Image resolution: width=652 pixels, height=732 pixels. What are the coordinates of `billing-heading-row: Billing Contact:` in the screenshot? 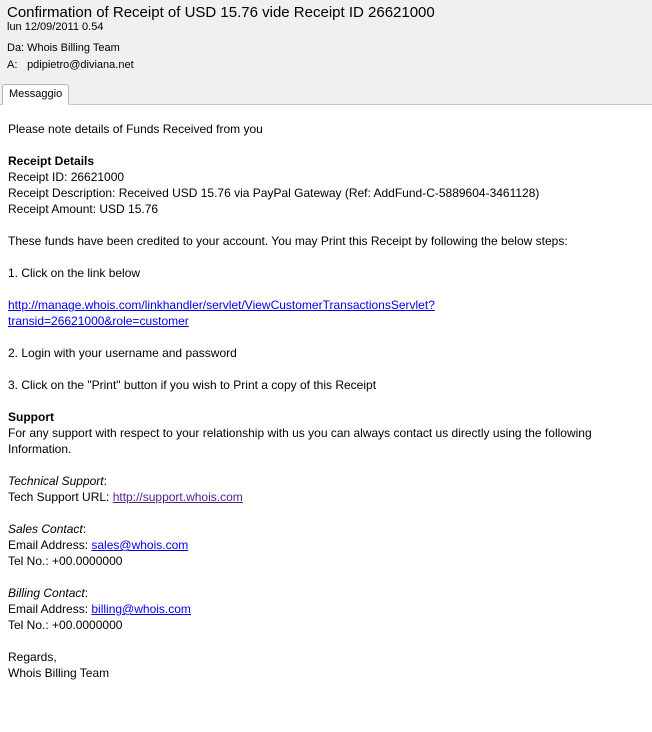 It's located at (330, 593).